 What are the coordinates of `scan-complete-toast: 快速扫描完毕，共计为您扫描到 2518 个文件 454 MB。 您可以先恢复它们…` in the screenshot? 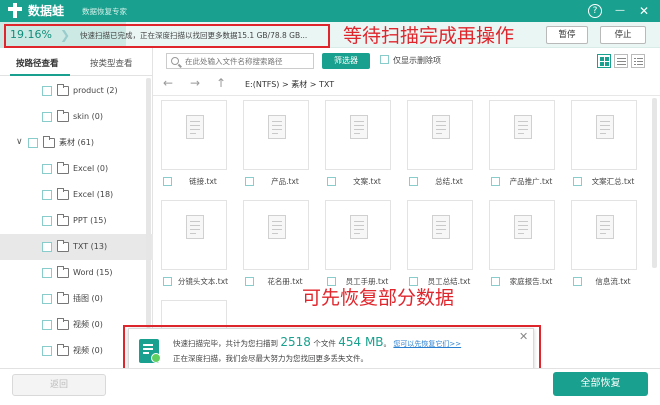 It's located at (331, 350).